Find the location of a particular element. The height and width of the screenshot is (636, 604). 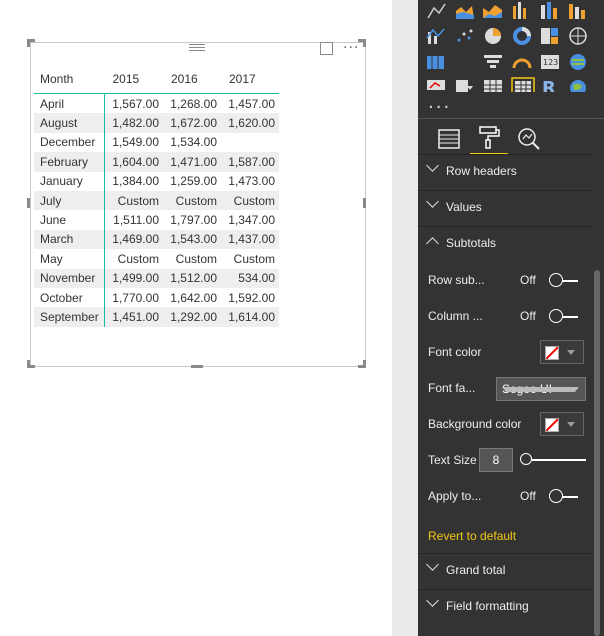

table-row: December 1,549.00 1,534.00 is located at coordinates (156, 142).